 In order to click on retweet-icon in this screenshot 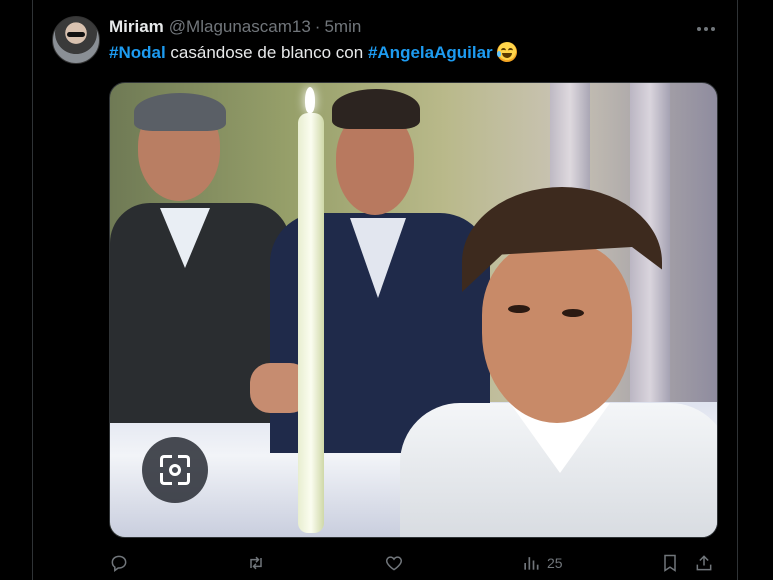, I will do `click(256, 563)`.